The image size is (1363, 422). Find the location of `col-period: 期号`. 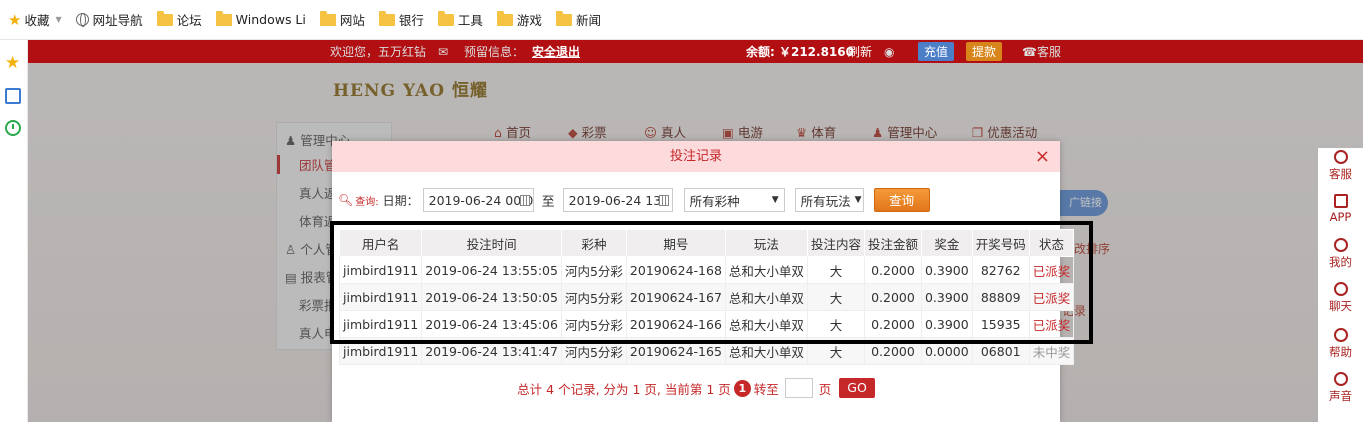

col-period: 期号 is located at coordinates (675, 243).